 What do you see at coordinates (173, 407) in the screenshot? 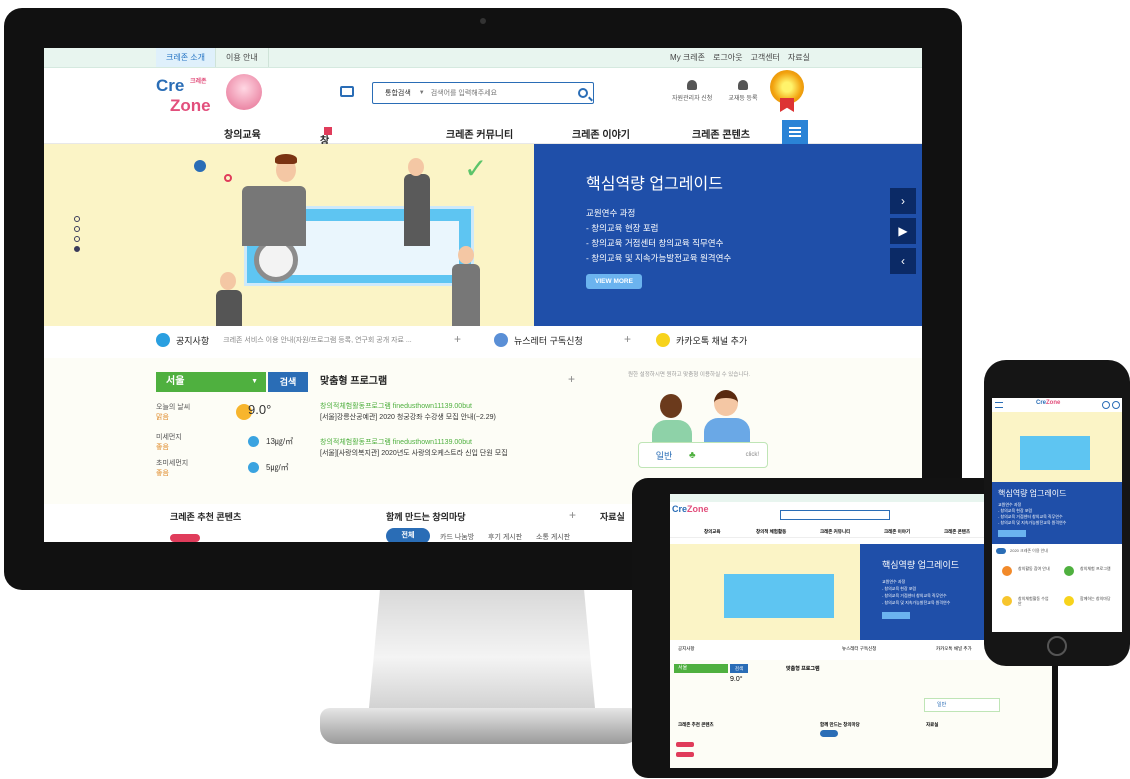
I see `weather-today-label: 오늘의 날씨` at bounding box center [173, 407].